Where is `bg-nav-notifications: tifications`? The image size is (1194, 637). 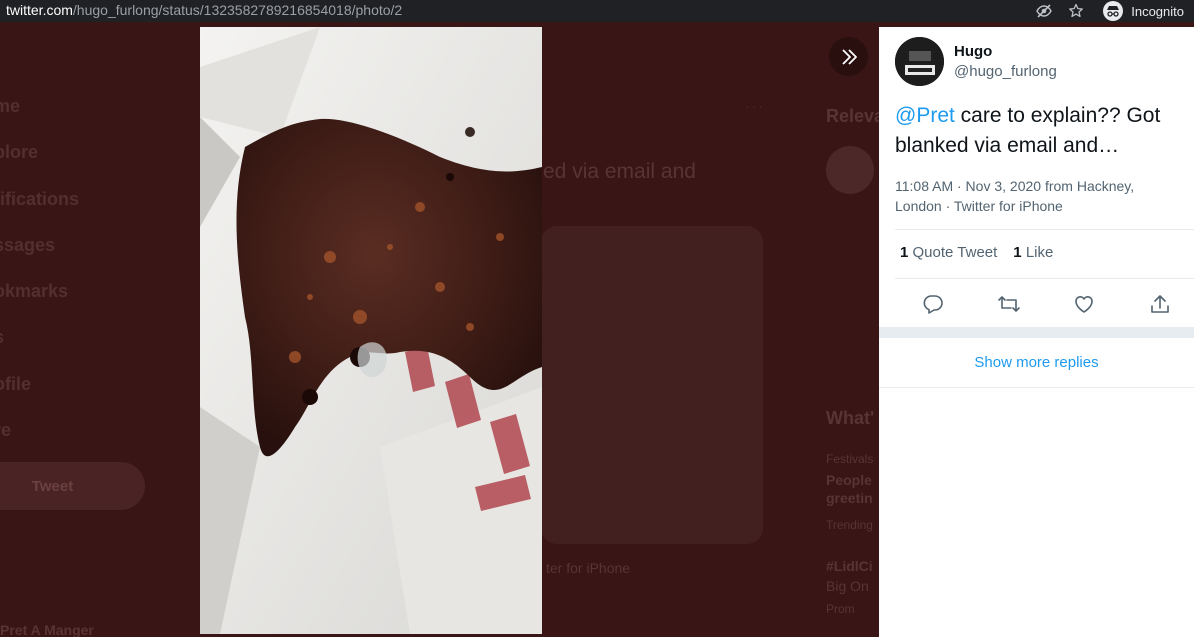
bg-nav-notifications: tifications is located at coordinates (40, 199).